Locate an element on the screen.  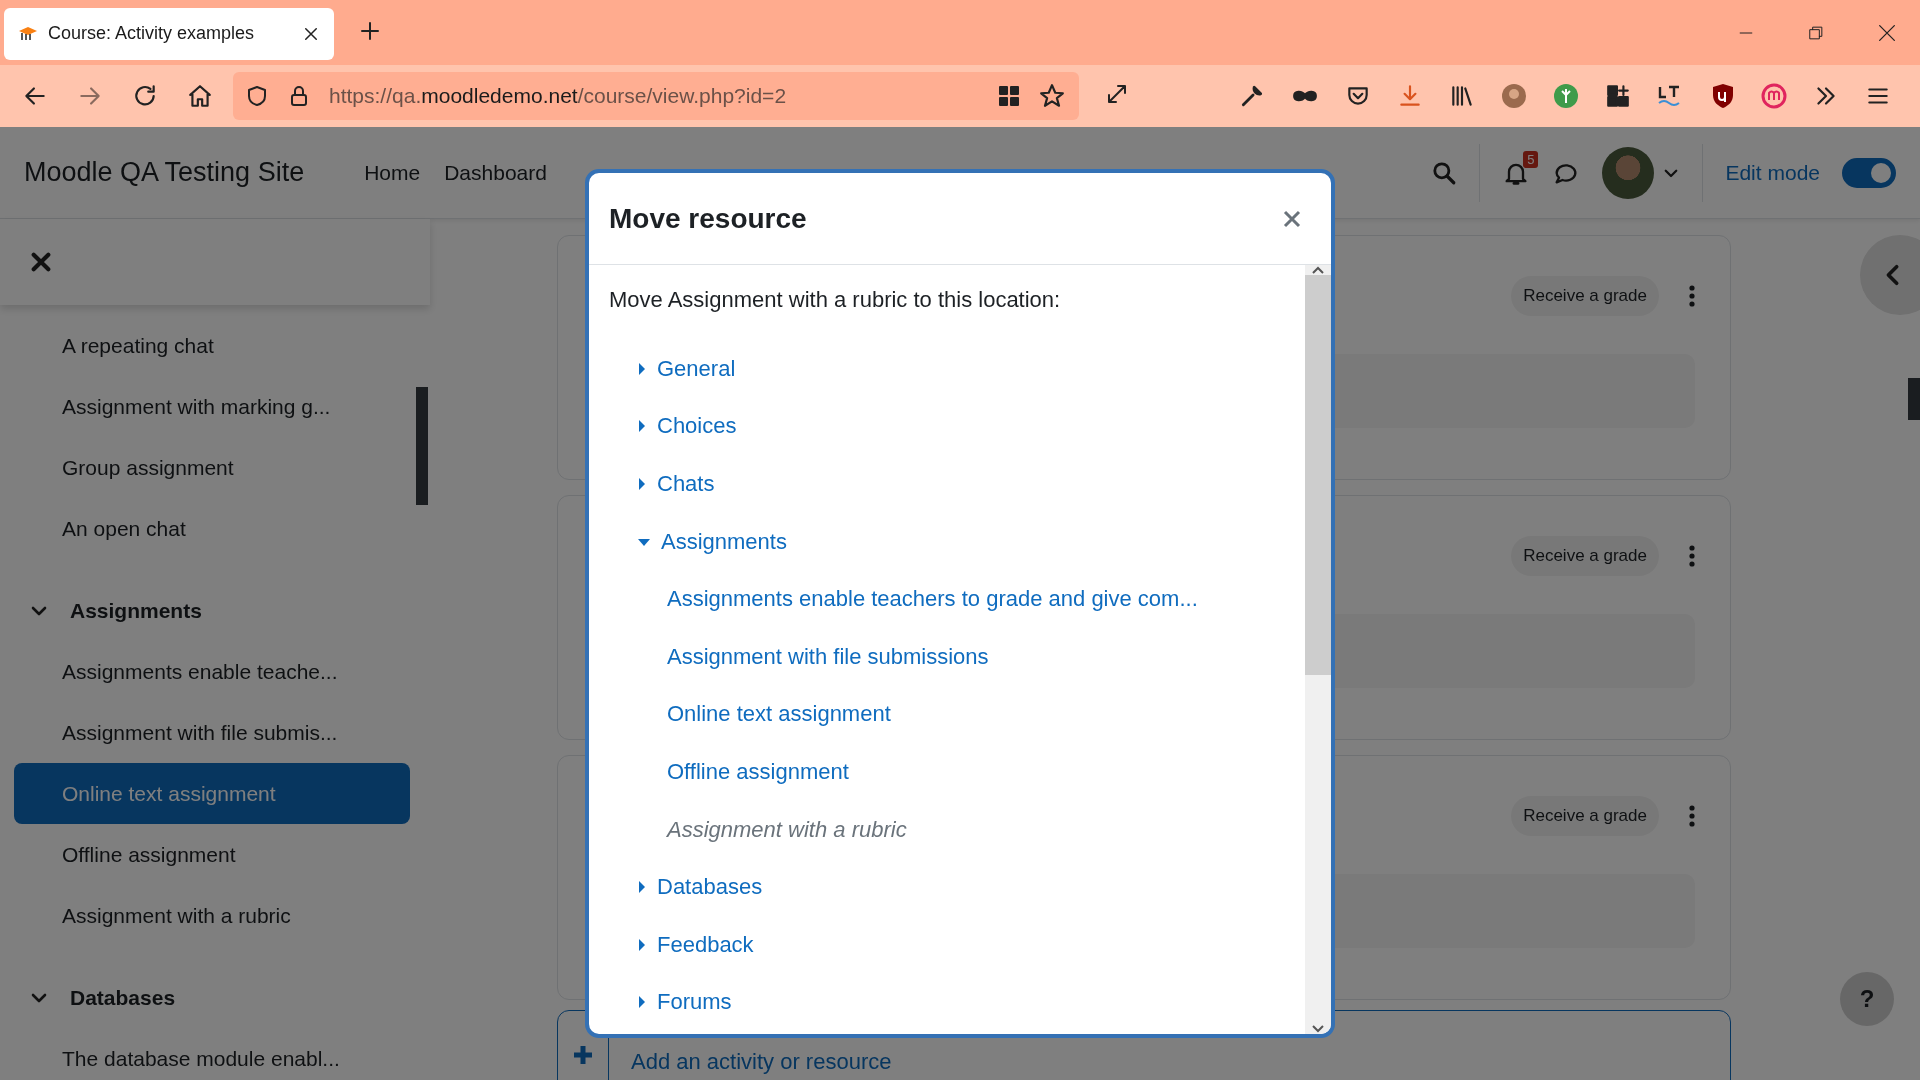
scrollbar is located at coordinates (1318, 649).